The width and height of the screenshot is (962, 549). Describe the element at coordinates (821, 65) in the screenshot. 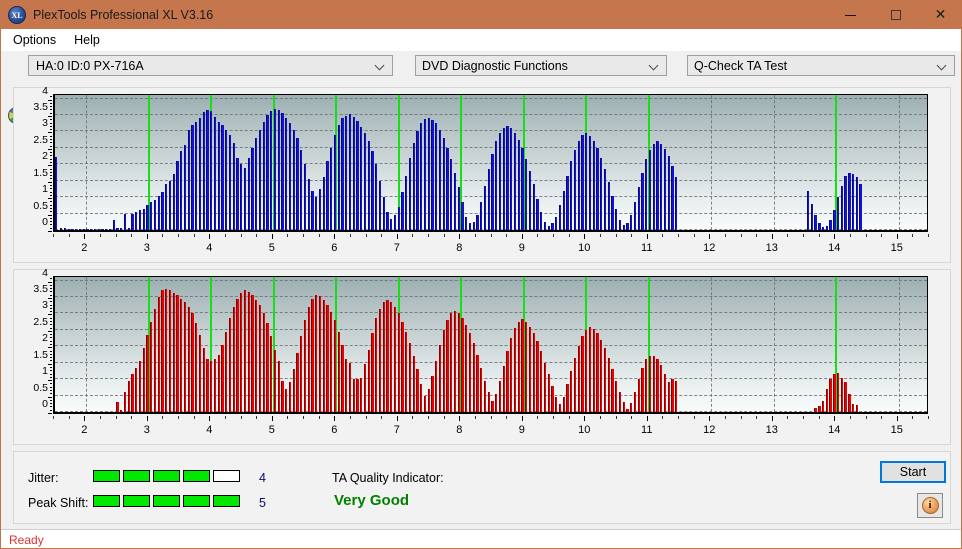

I see `test-select: Q-Check TA Test` at that location.